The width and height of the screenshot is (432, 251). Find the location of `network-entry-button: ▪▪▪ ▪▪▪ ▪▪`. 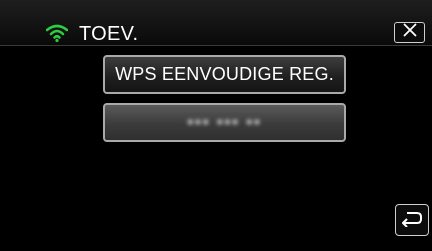

network-entry-button: ▪▪▪ ▪▪▪ ▪▪ is located at coordinates (224, 122).